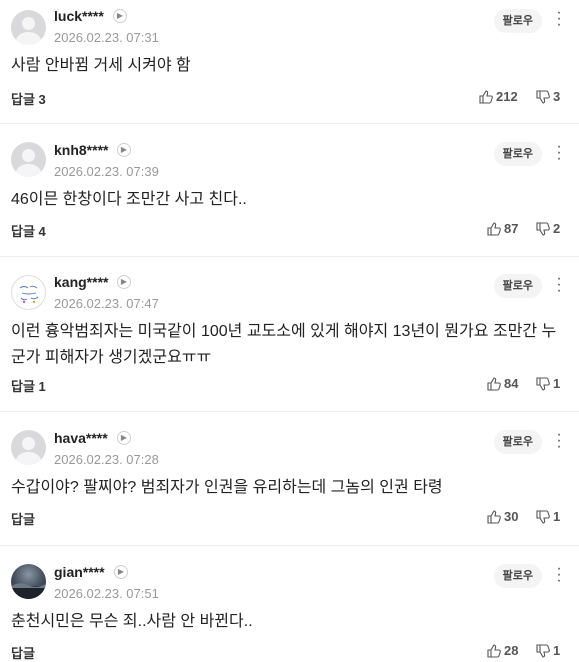 Image resolution: width=579 pixels, height=662 pixels. What do you see at coordinates (42, 99) in the screenshot?
I see `reply-count: 3` at bounding box center [42, 99].